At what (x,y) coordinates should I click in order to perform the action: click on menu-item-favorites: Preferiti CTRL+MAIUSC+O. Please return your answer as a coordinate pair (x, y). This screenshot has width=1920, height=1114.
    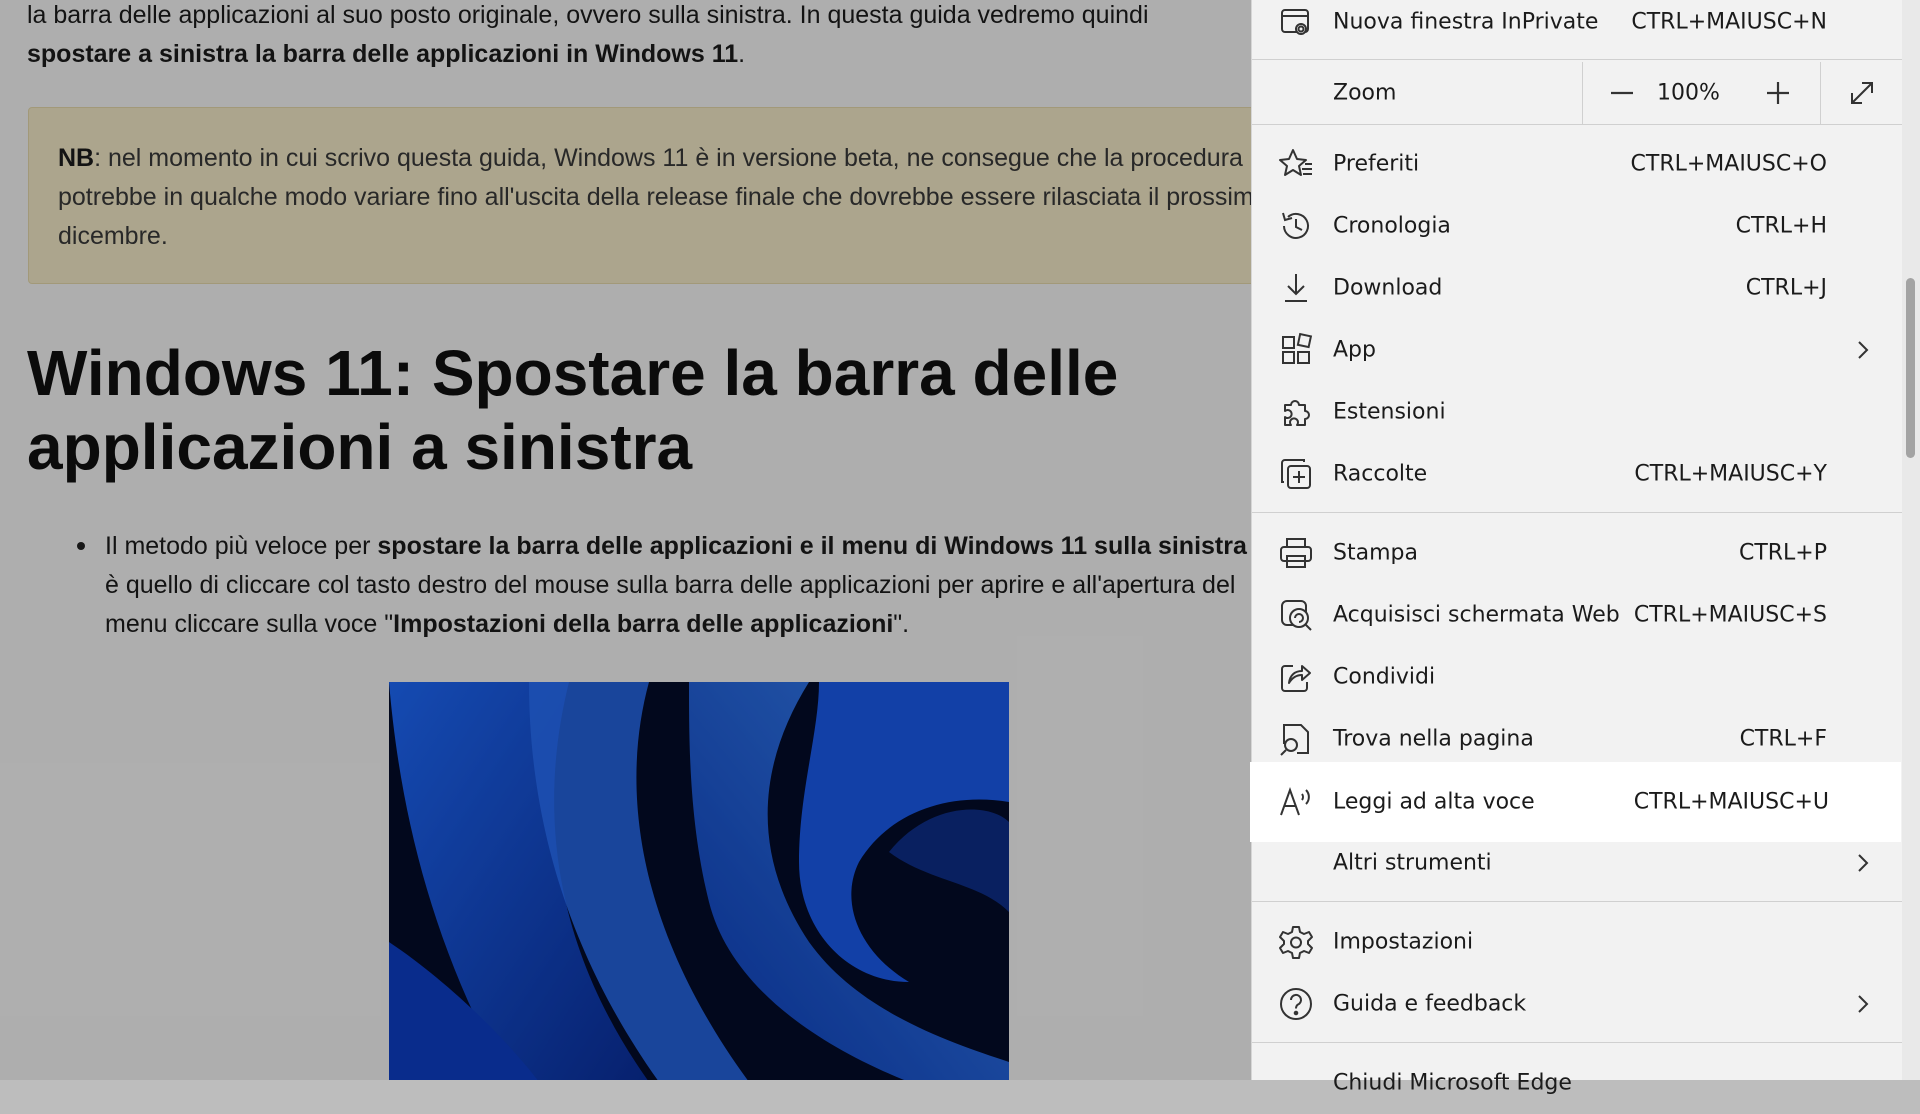
    Looking at the image, I should click on (1577, 164).